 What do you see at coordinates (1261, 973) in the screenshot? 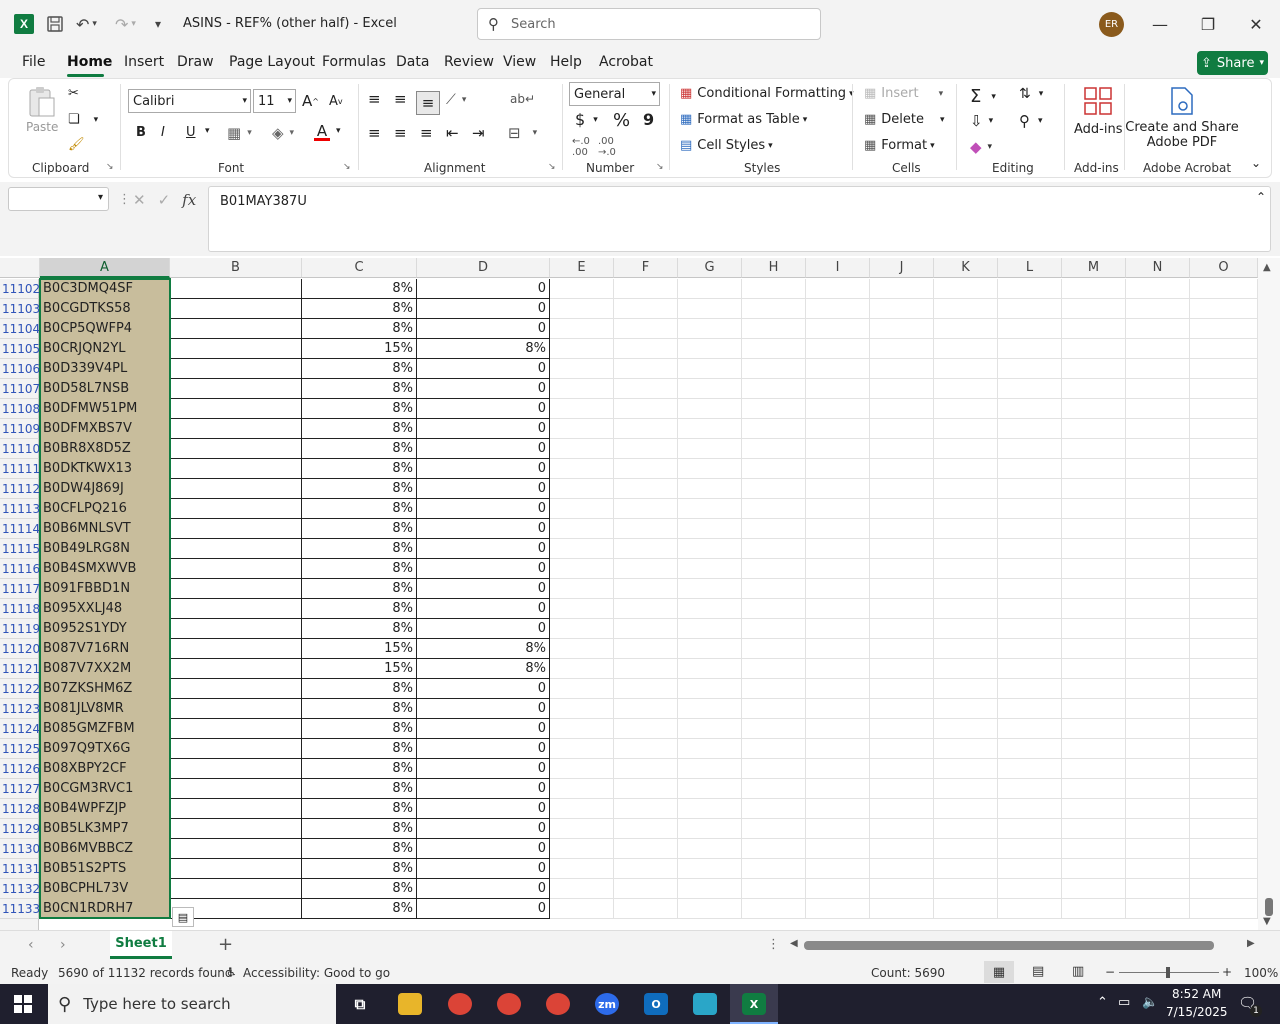
I see `zoom-level: 100%` at bounding box center [1261, 973].